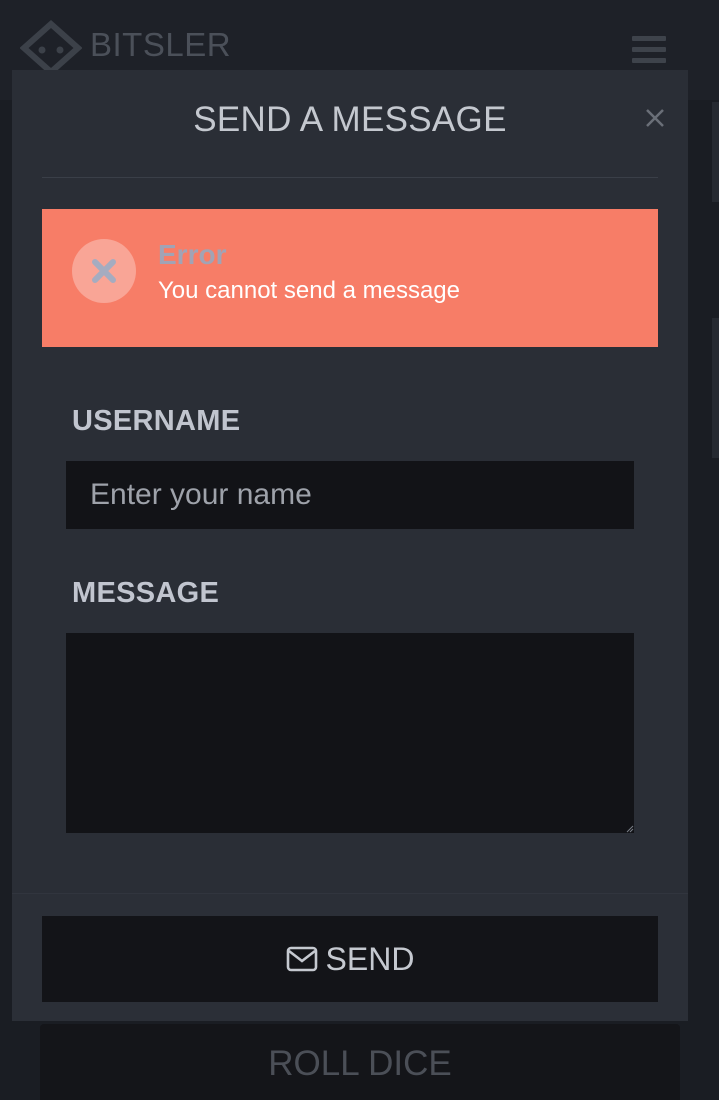 Image resolution: width=719 pixels, height=1100 pixels. Describe the element at coordinates (156, 421) in the screenshot. I see `username-label: USERNAME` at that location.